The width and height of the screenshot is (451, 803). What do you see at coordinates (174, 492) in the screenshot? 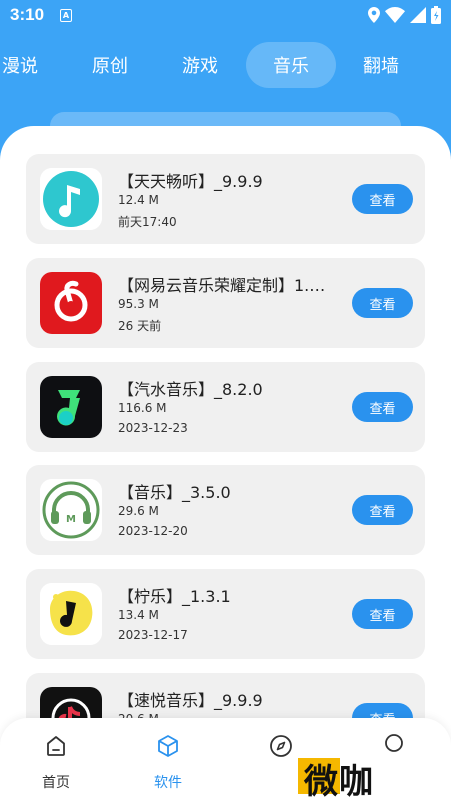
I see `app-title: 【音乐】_3.5.0` at bounding box center [174, 492].